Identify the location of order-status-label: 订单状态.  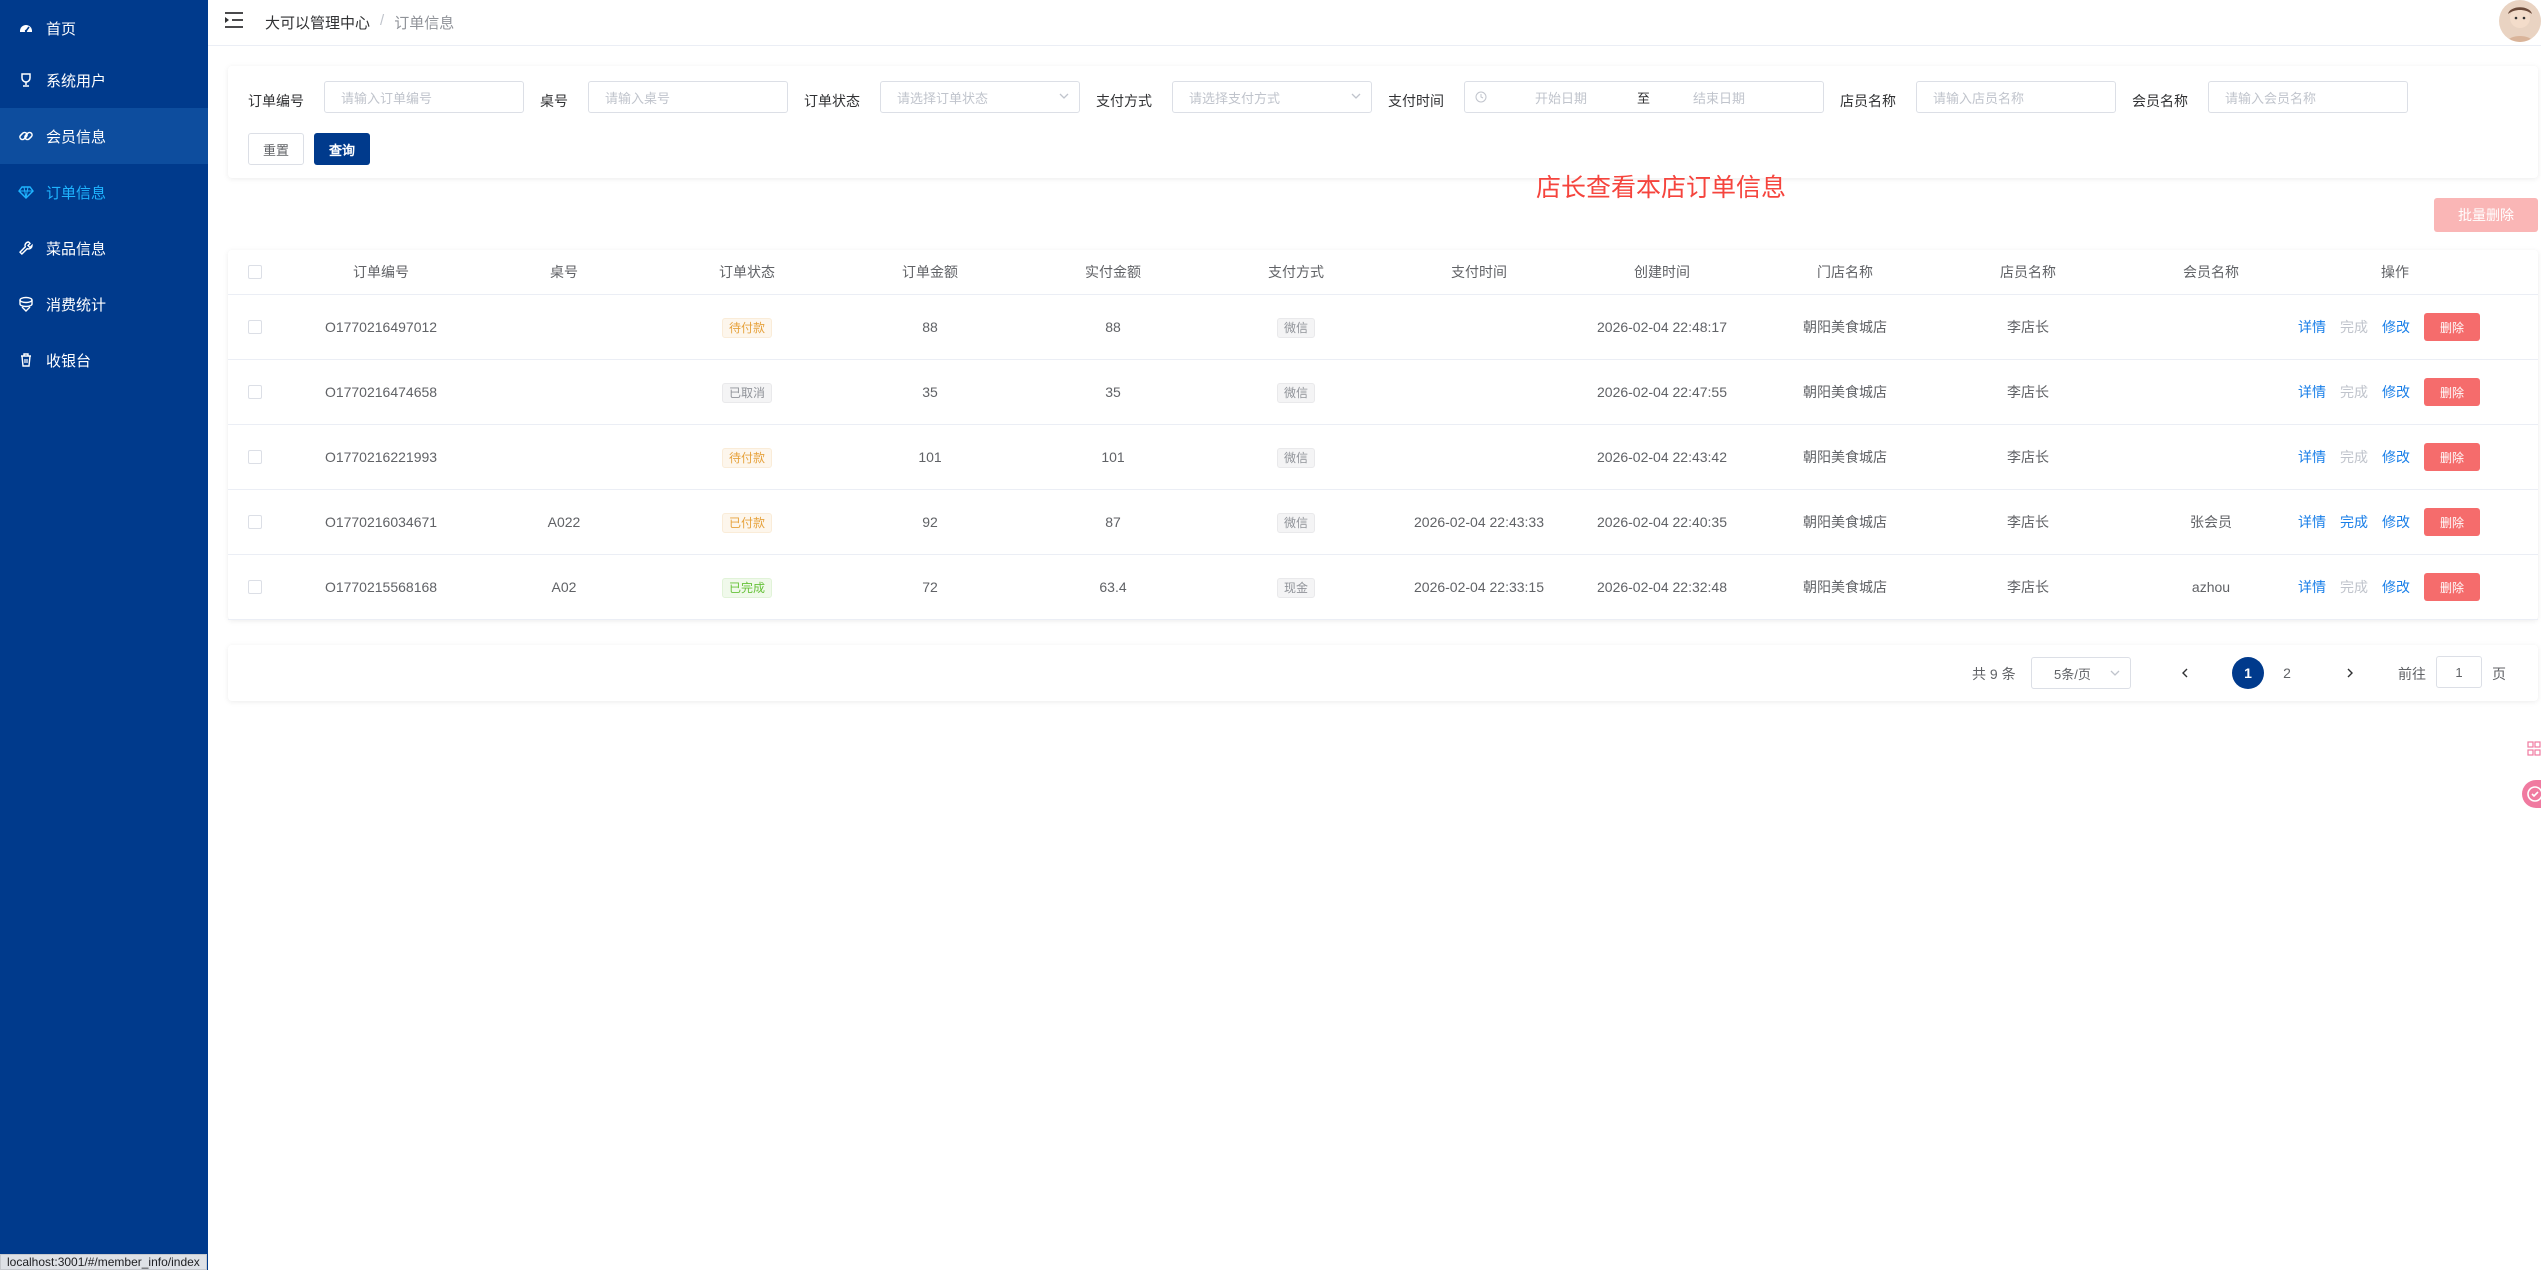
(832, 101).